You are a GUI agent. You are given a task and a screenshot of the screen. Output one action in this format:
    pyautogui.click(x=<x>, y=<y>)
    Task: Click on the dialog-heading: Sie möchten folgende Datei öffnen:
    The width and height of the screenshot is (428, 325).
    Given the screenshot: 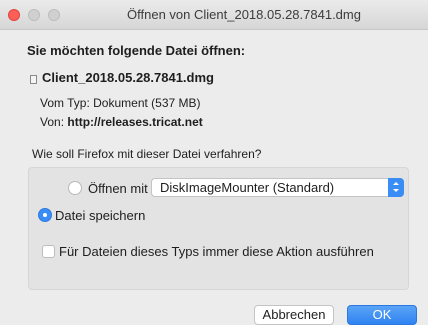 What is the action you would take?
    pyautogui.click(x=136, y=50)
    